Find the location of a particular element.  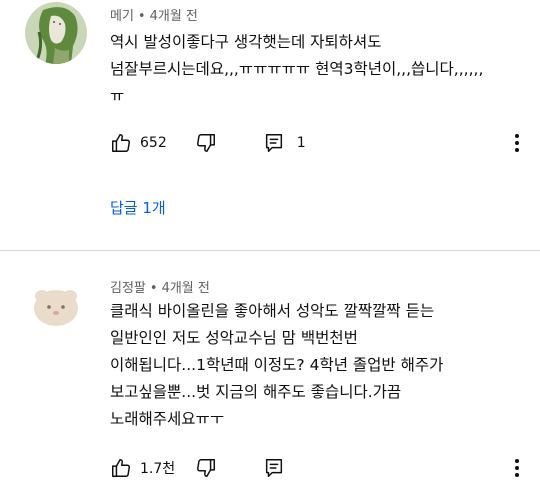

comment-meta: 김정팔 • 4개월 전 is located at coordinates (160, 286).